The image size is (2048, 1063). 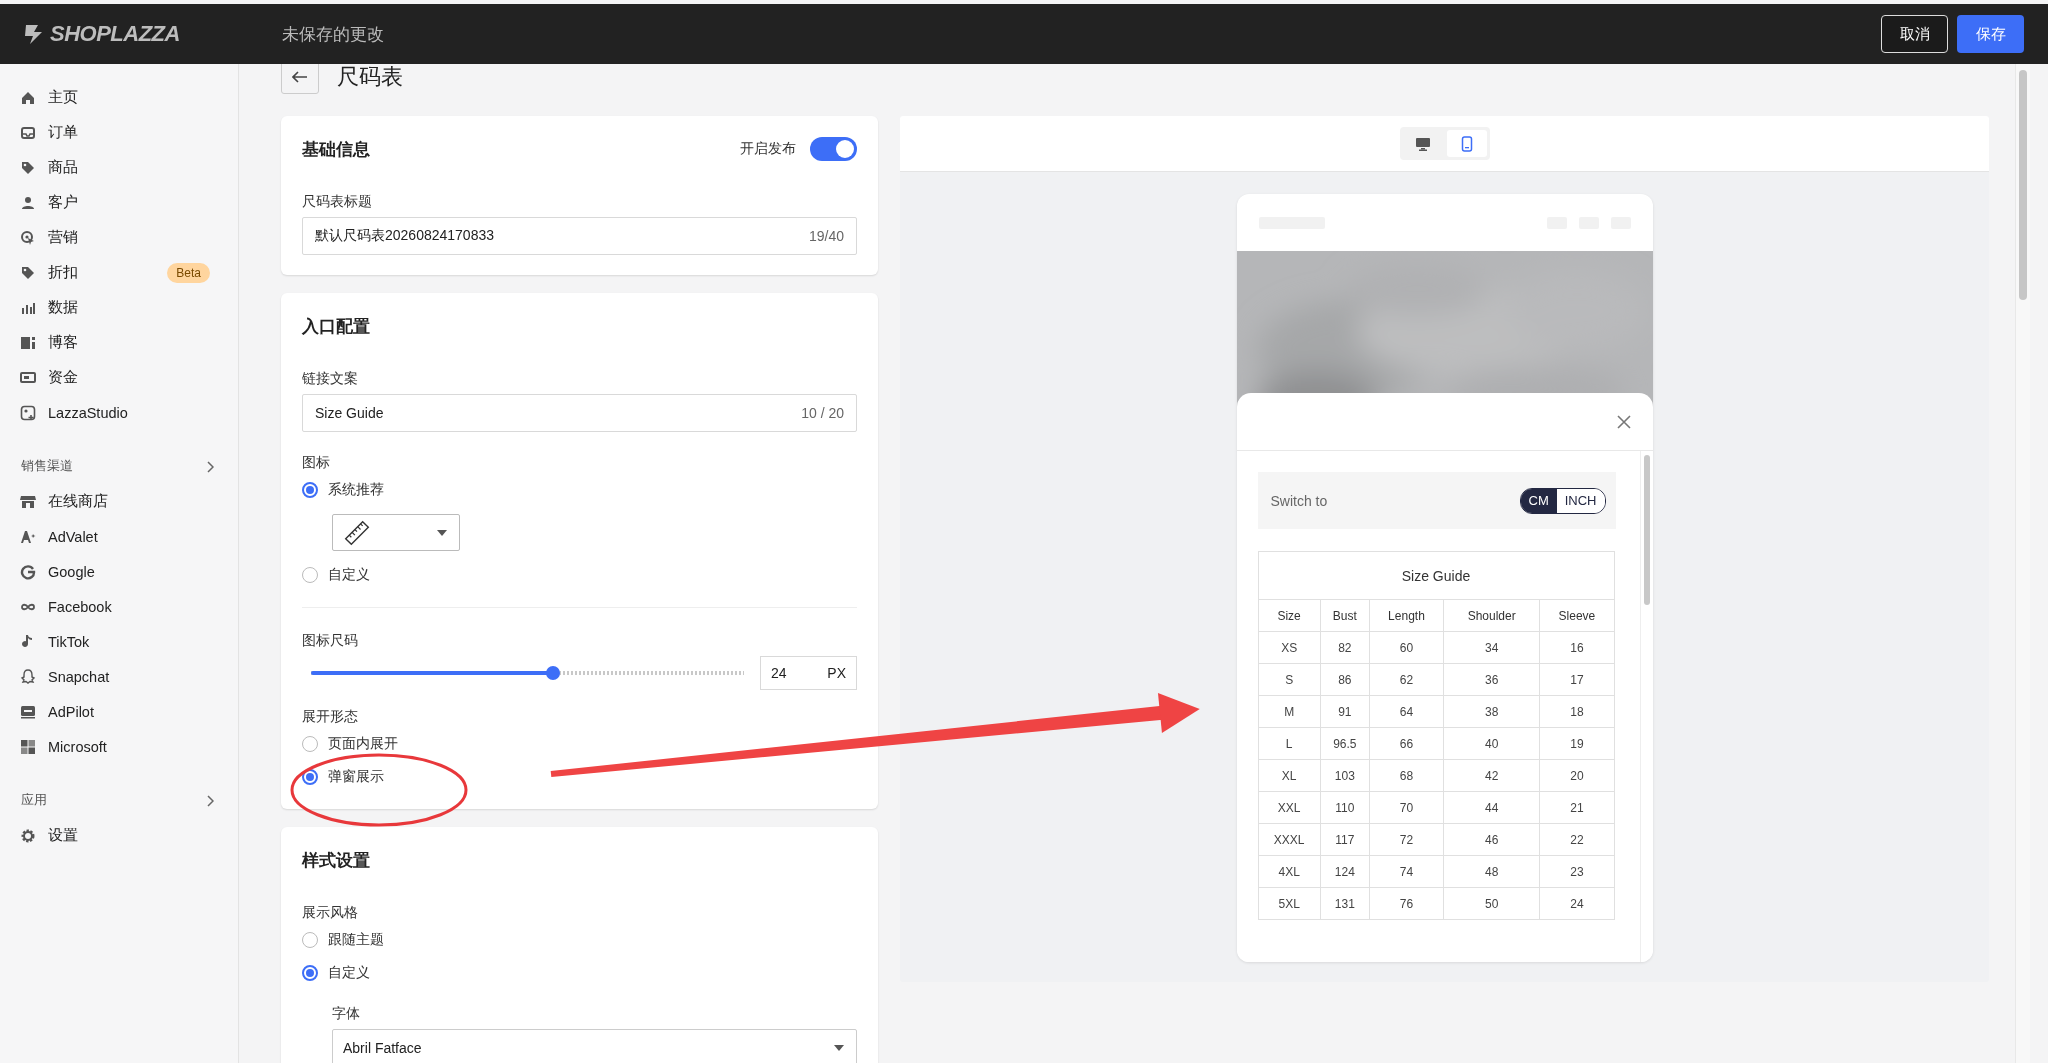 What do you see at coordinates (1406, 775) in the screenshot?
I see `table-cell: 68` at bounding box center [1406, 775].